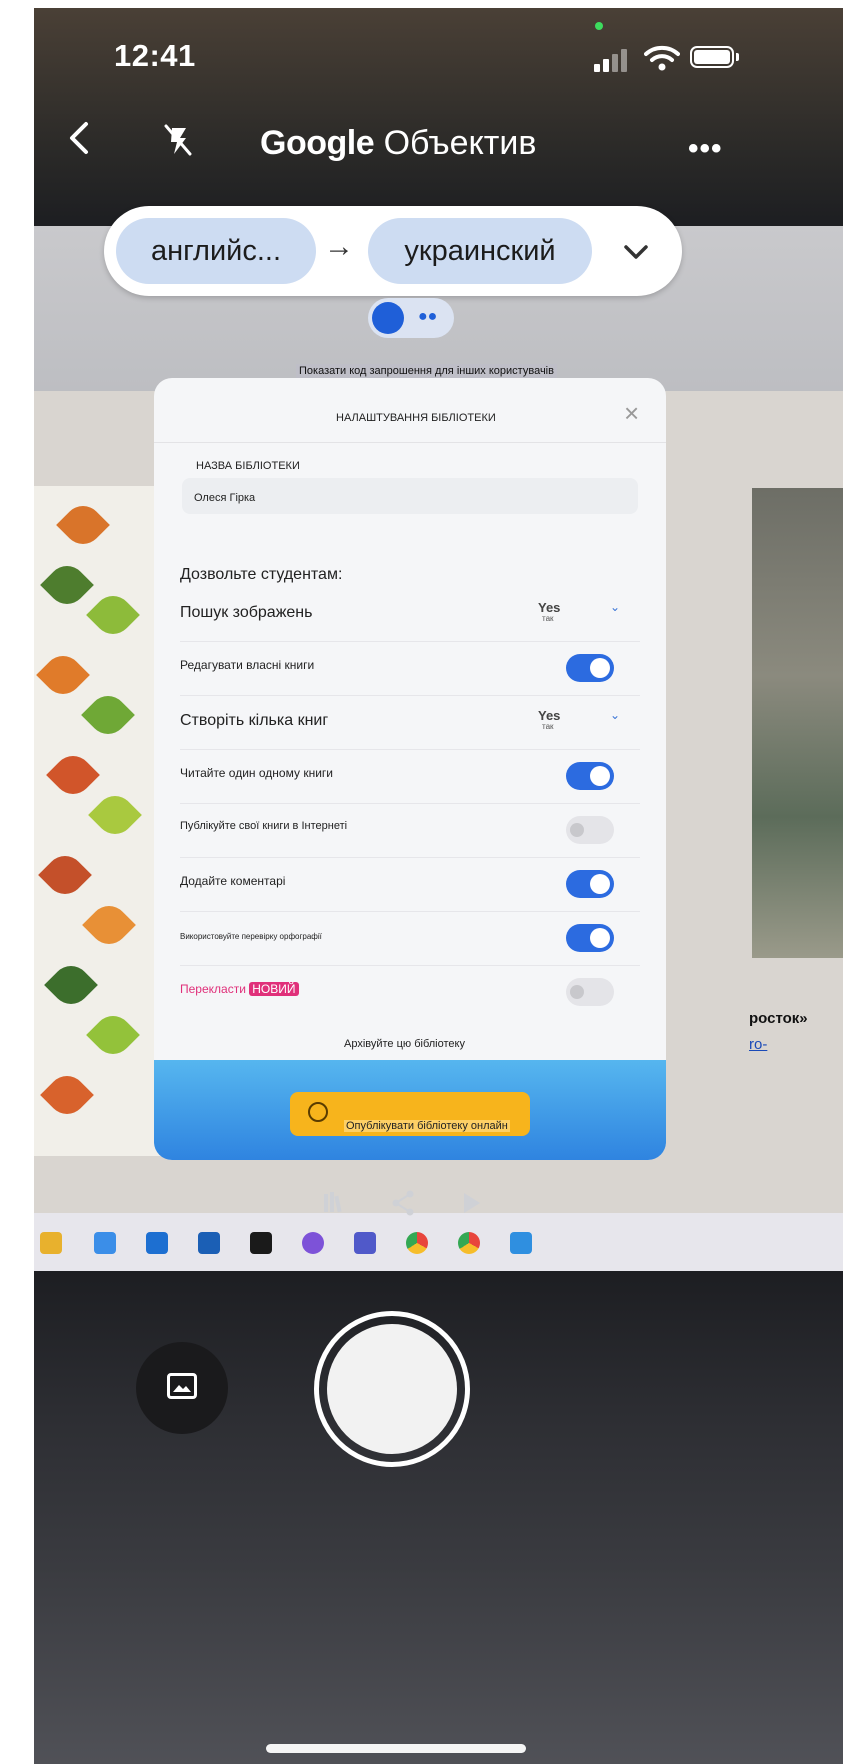 The width and height of the screenshot is (843, 1764). I want to click on setting-label: Створіть кілька книг, so click(254, 720).